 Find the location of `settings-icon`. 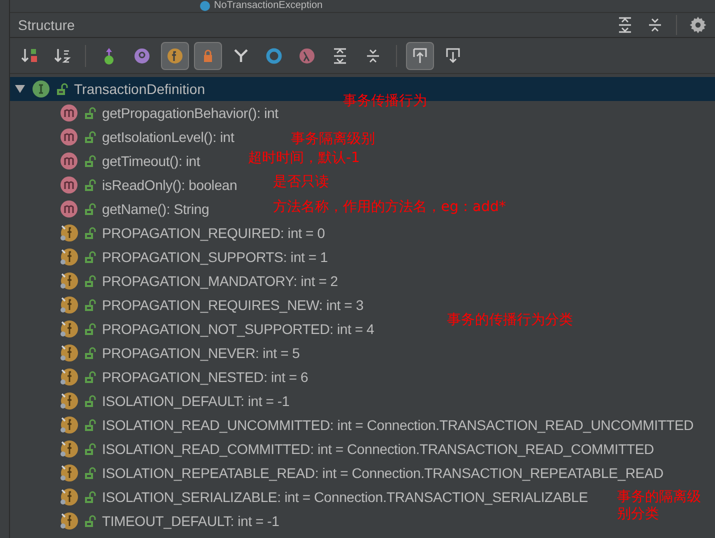

settings-icon is located at coordinates (698, 25).